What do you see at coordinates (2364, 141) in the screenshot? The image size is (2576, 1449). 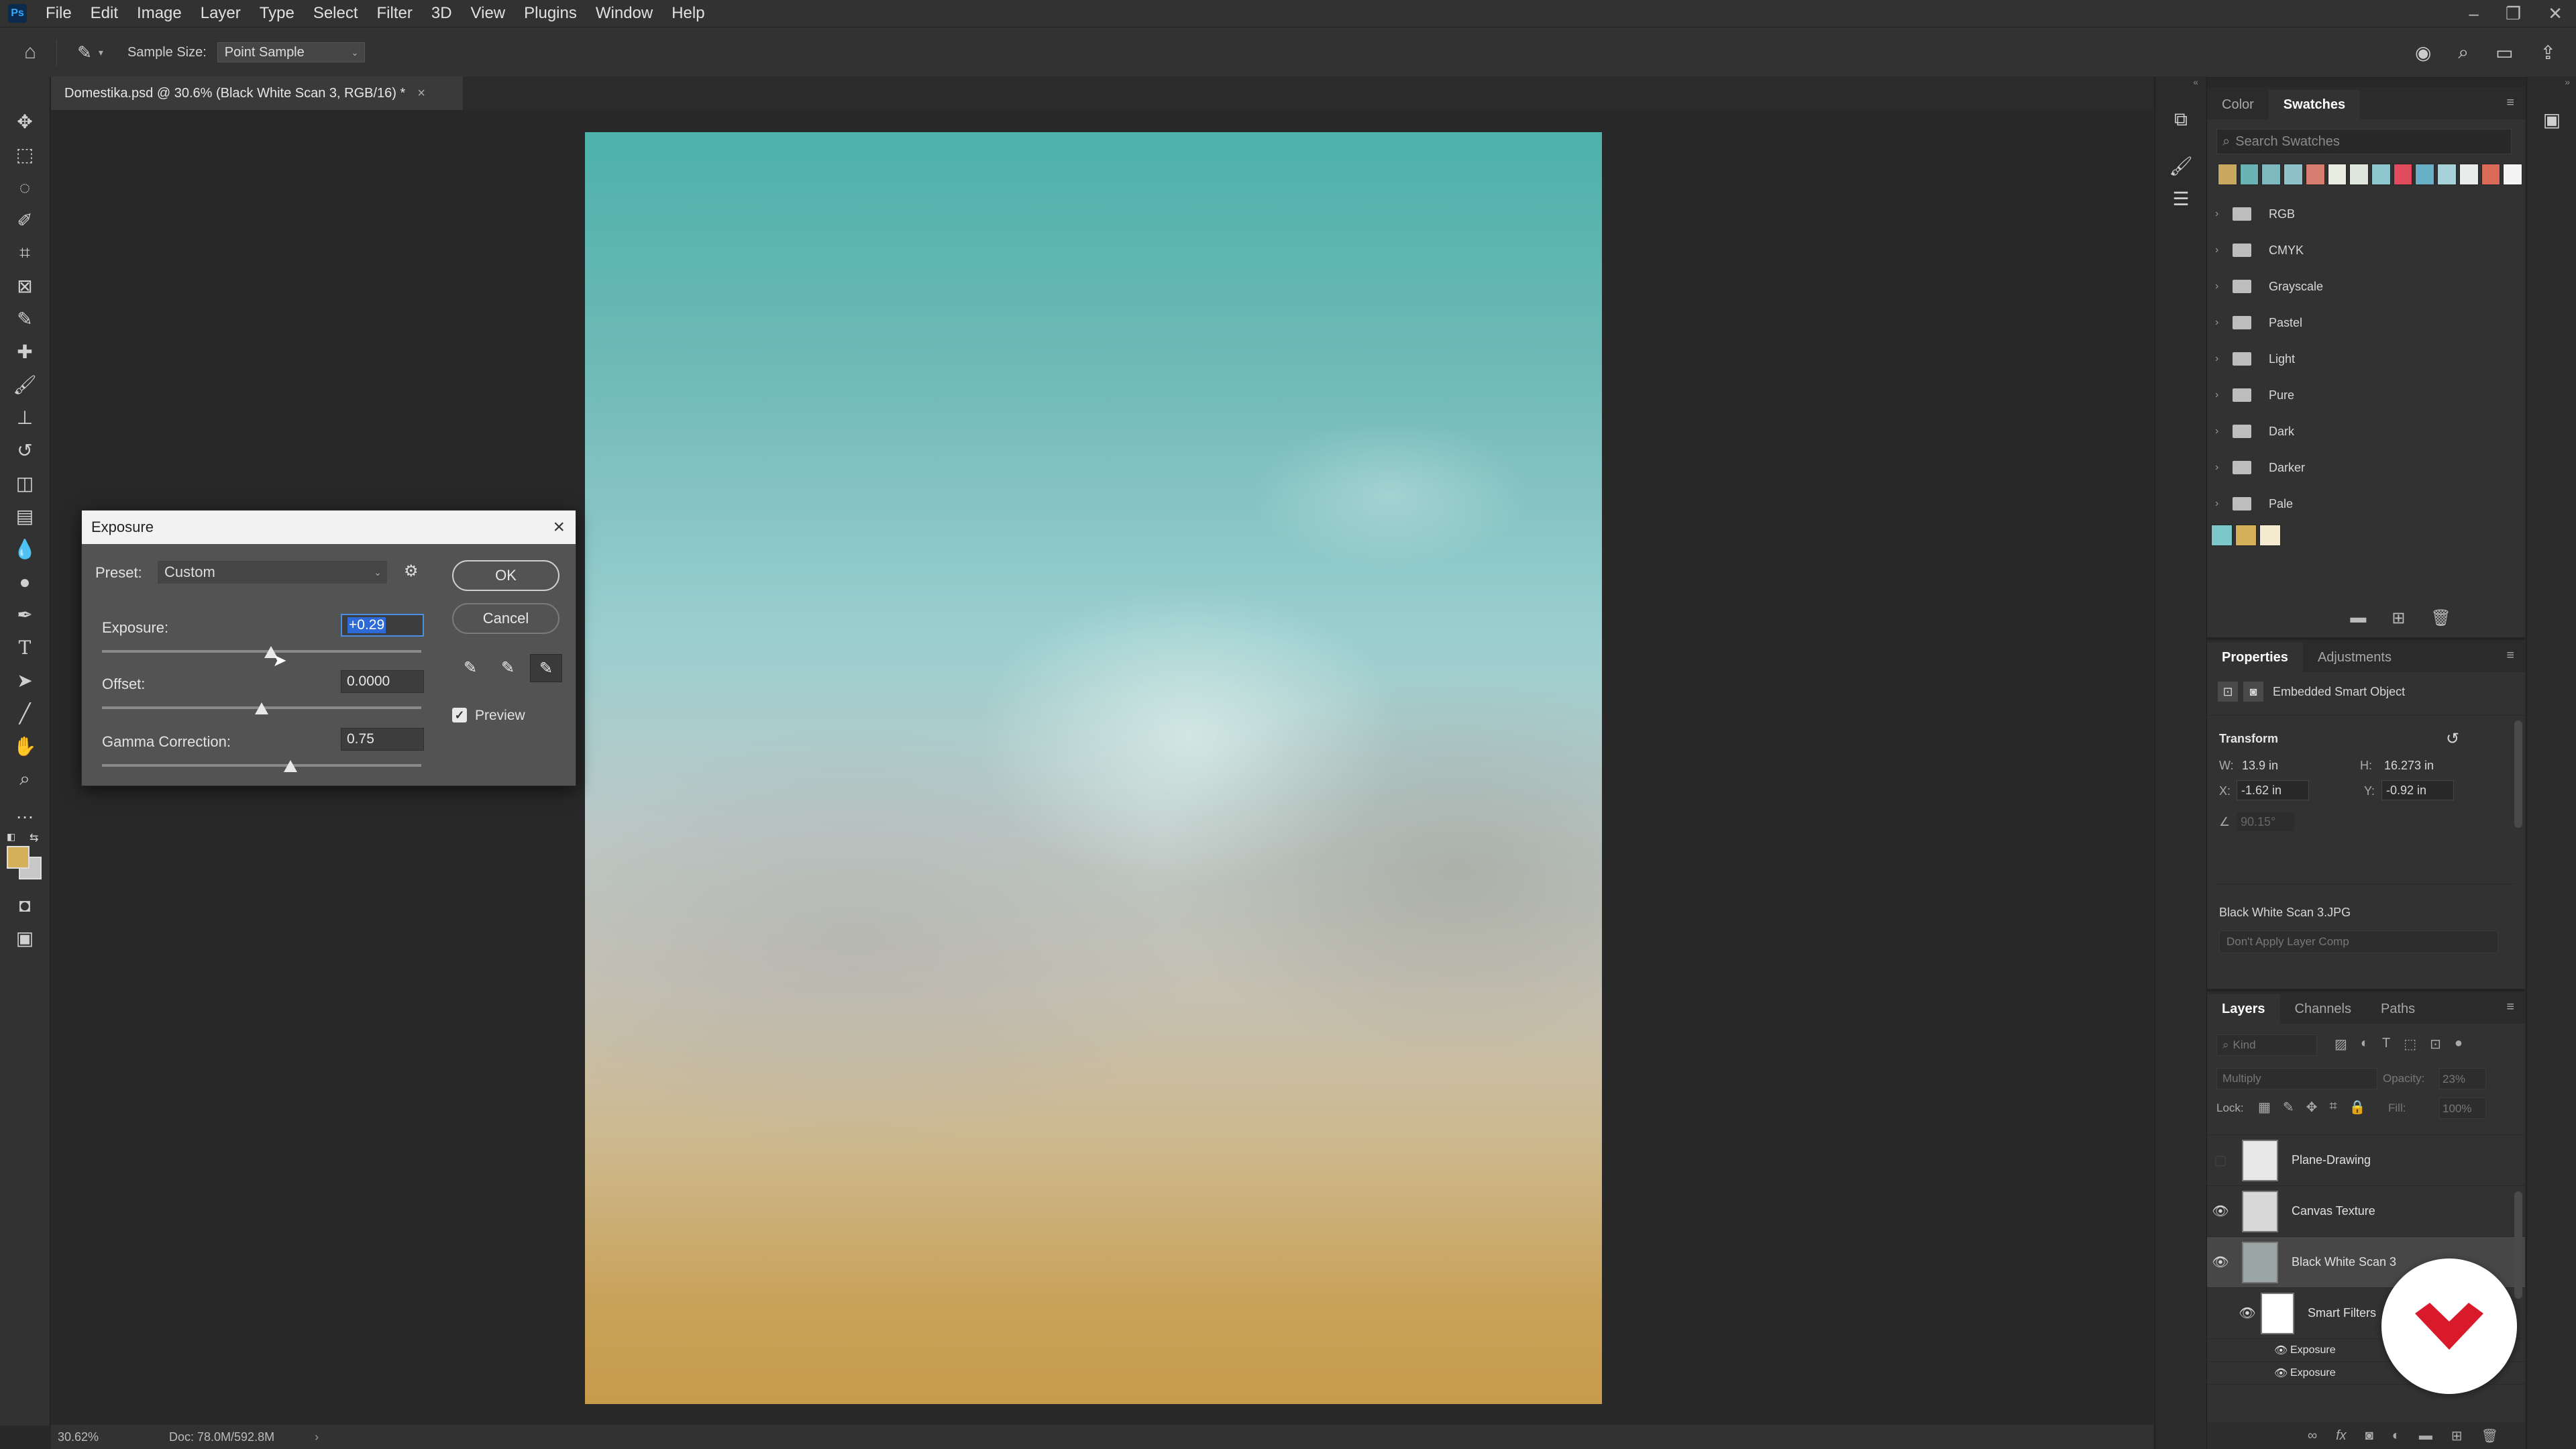 I see `swatches-search: ⌕ Search Swatches` at bounding box center [2364, 141].